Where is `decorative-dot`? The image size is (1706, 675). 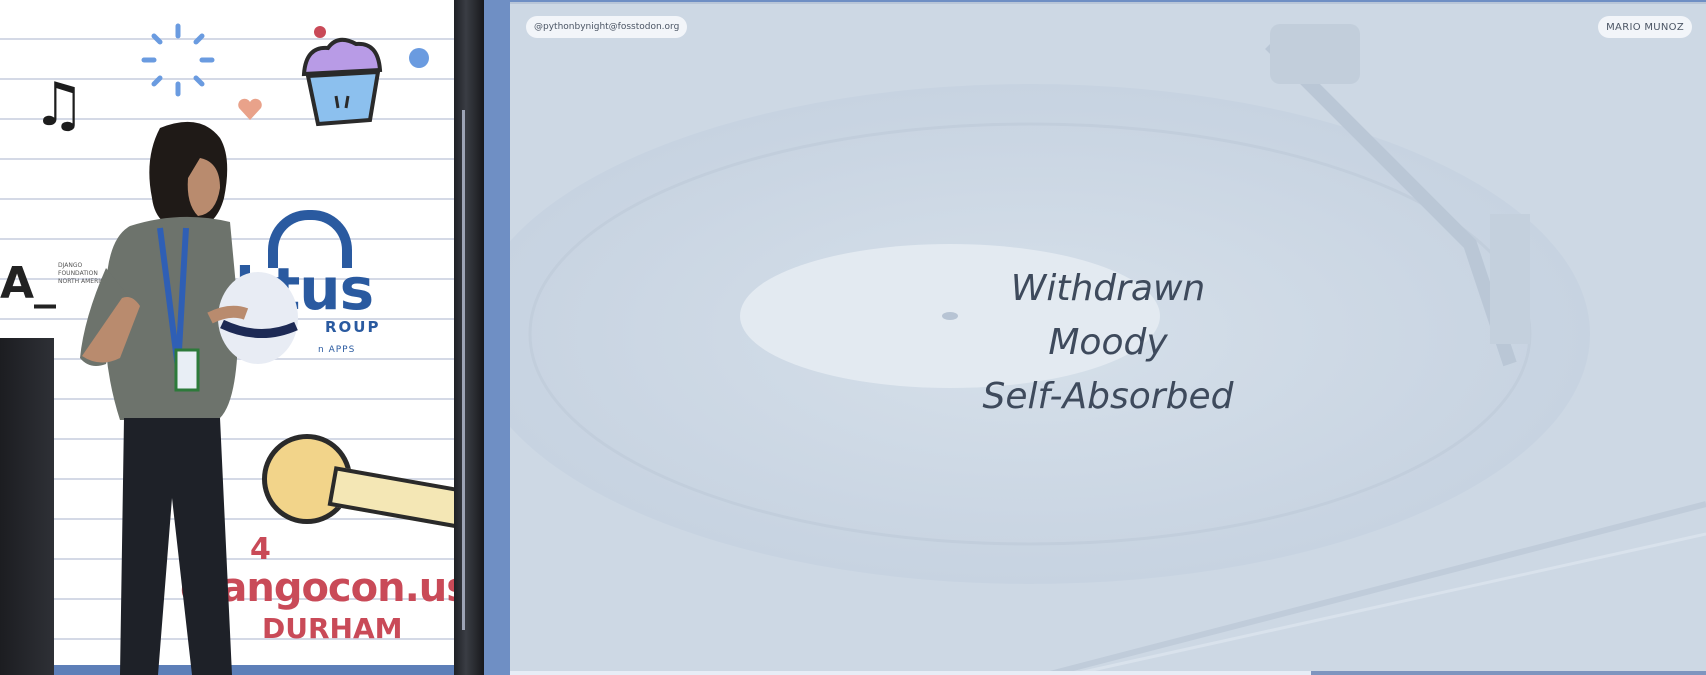 decorative-dot is located at coordinates (419, 58).